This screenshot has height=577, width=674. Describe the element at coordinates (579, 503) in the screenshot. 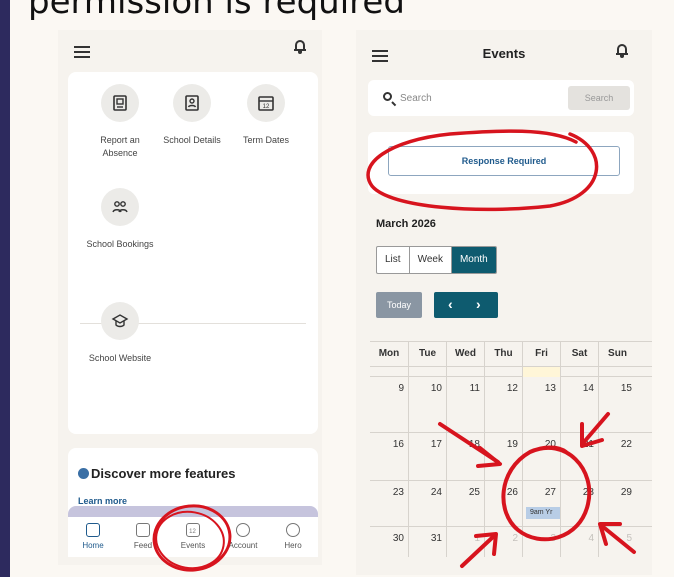

I see `calendar-day: 28` at that location.